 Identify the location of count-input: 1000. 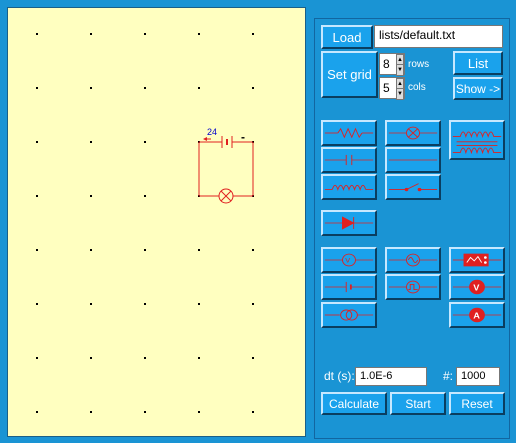
(478, 376).